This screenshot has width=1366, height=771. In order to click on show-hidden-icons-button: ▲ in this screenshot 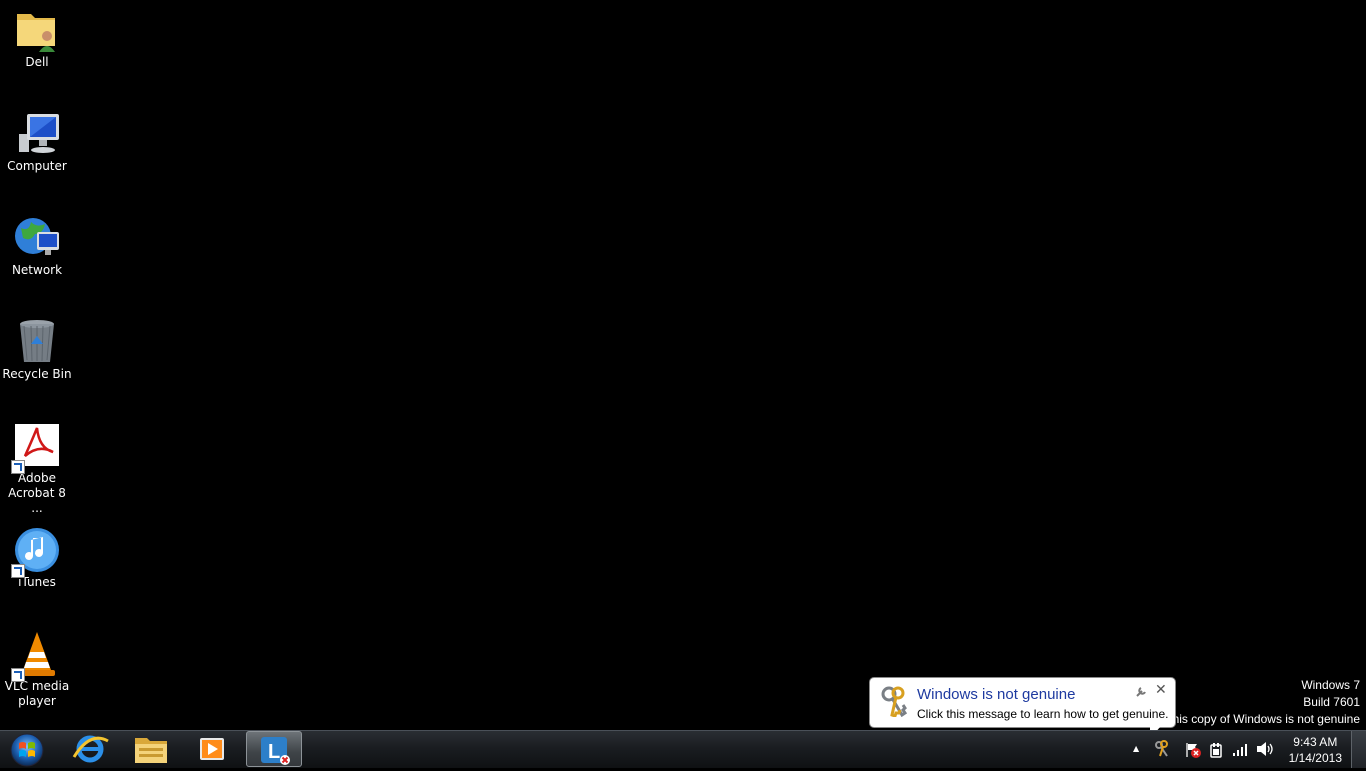, I will do `click(1136, 748)`.